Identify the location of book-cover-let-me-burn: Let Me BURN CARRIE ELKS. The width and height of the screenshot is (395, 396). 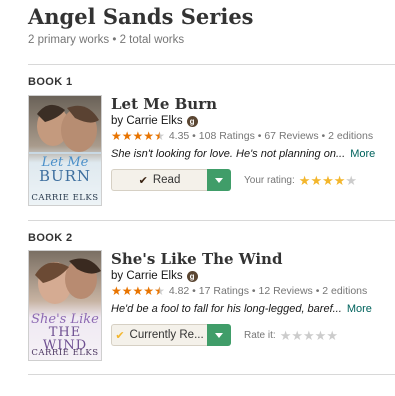
(65, 150).